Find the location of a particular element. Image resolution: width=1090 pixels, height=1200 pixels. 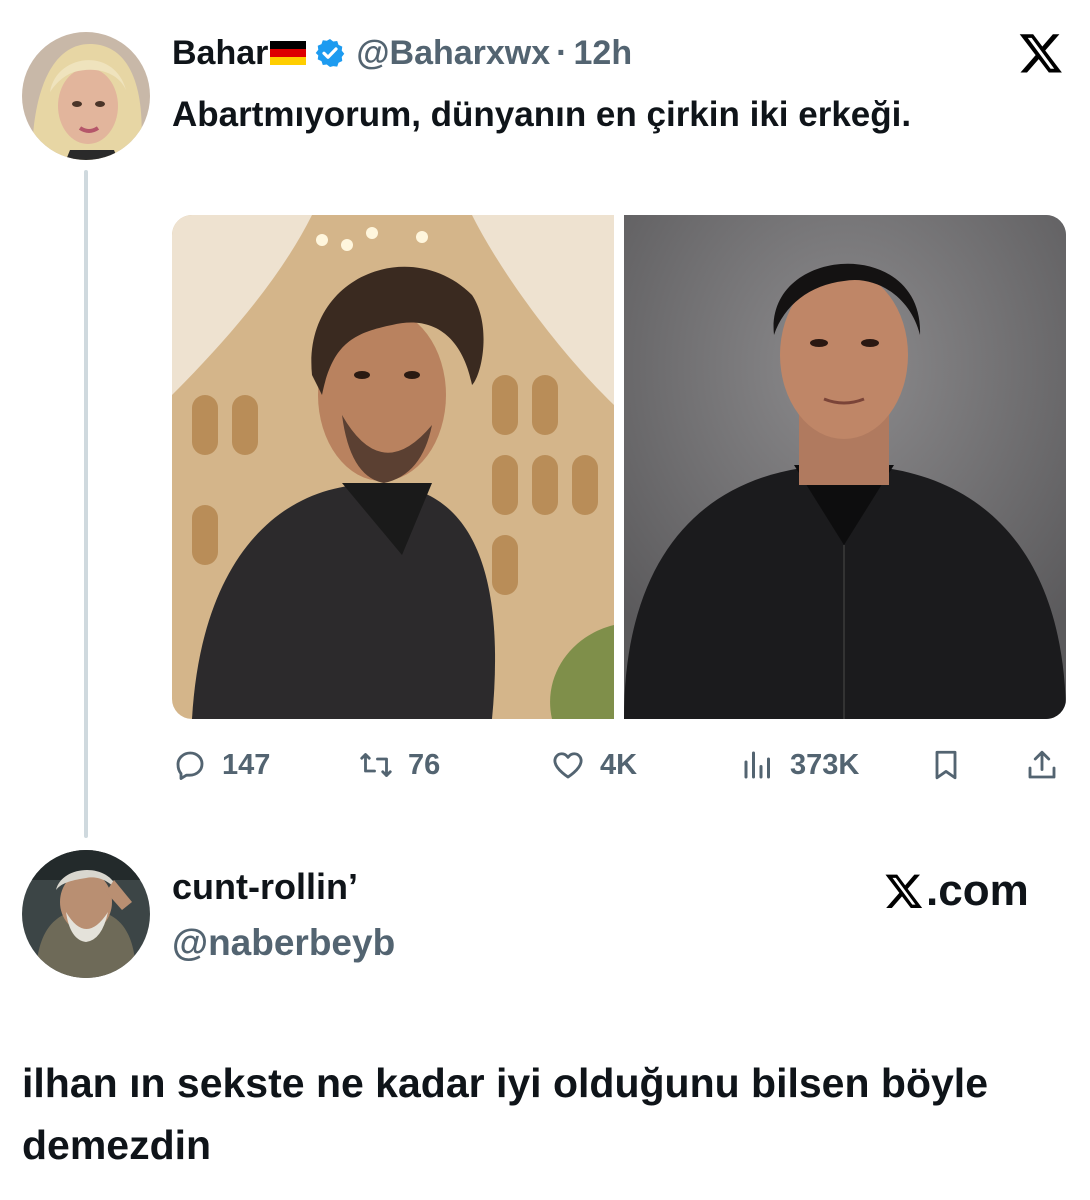

views-button: 373K is located at coordinates (799, 765).